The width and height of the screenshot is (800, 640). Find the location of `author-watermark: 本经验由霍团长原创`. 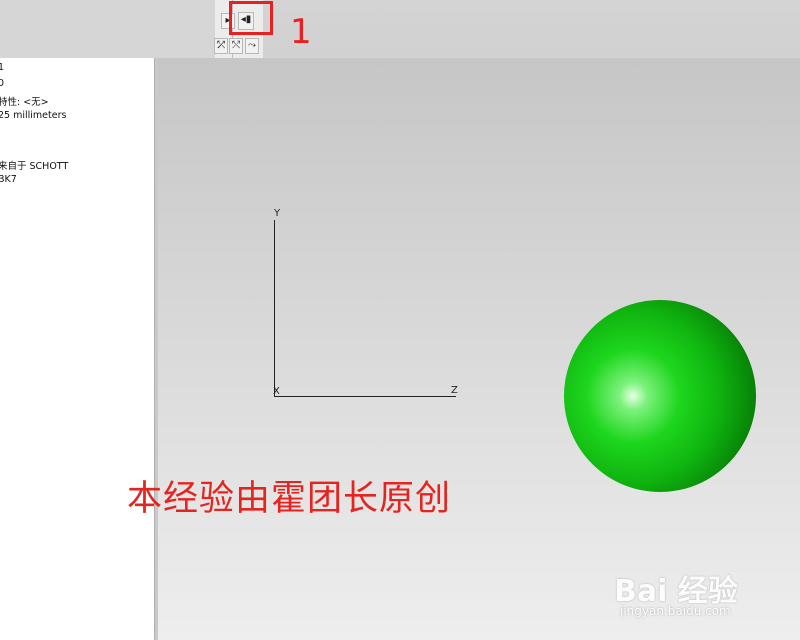

author-watermark: 本经验由霍团长原创 is located at coordinates (289, 499).